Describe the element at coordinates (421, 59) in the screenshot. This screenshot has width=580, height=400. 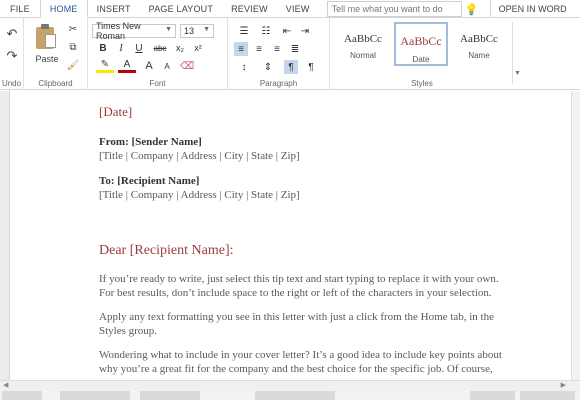
I see `style-name: Date` at that location.